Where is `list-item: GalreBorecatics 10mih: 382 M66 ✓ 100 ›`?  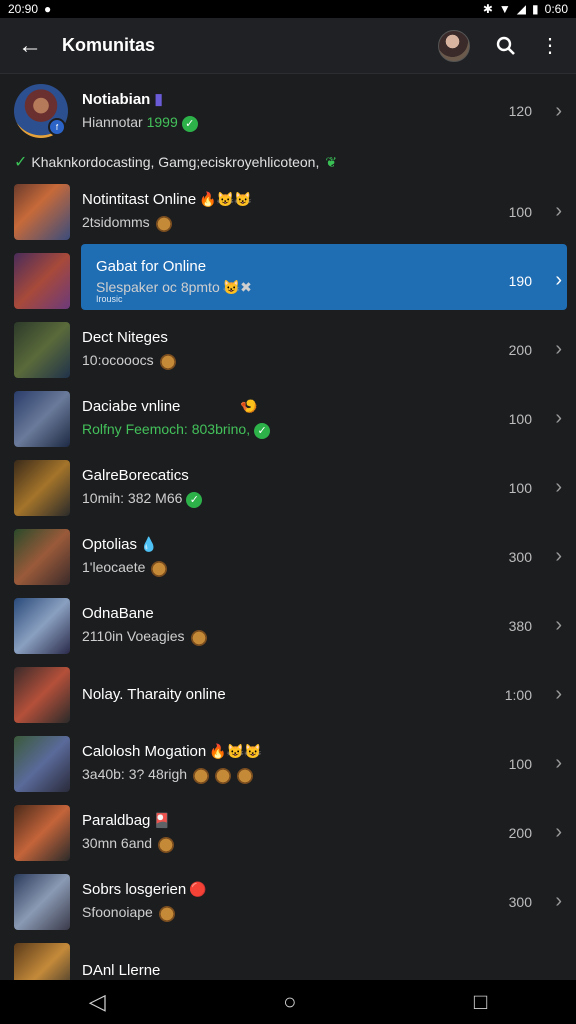 list-item: GalreBorecatics 10mih: 382 M66 ✓ 100 › is located at coordinates (288, 487).